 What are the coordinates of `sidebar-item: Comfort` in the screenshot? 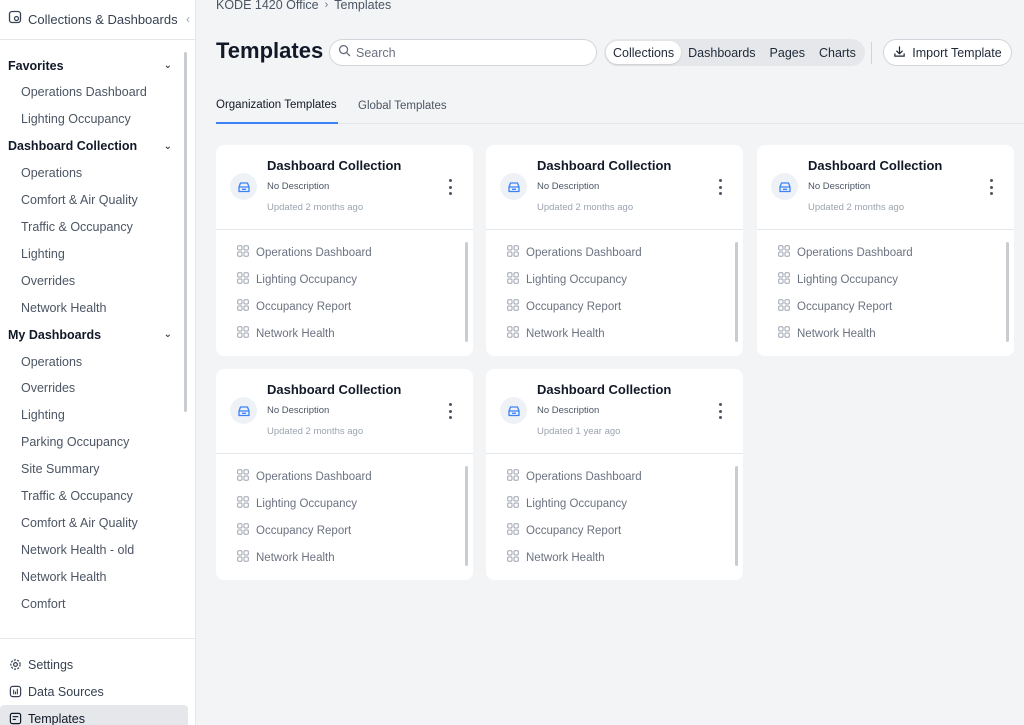 It's located at (95, 603).